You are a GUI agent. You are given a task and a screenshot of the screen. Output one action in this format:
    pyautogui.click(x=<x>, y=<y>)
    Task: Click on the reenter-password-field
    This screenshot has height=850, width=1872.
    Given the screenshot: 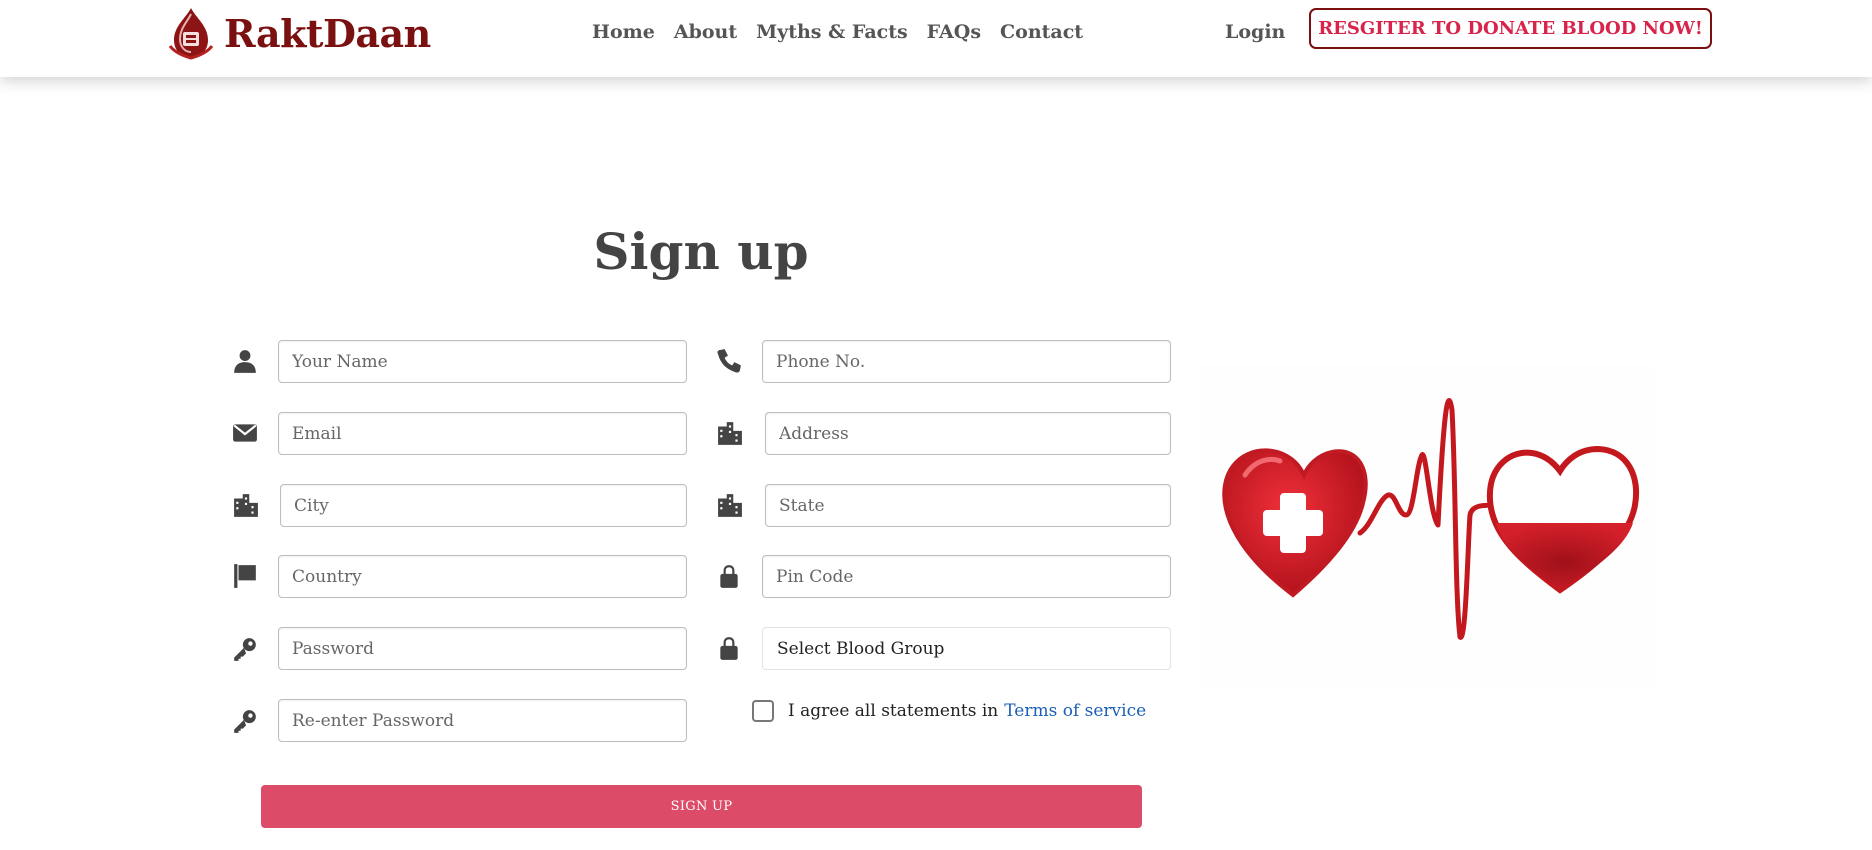 What is the action you would take?
    pyautogui.click(x=482, y=720)
    